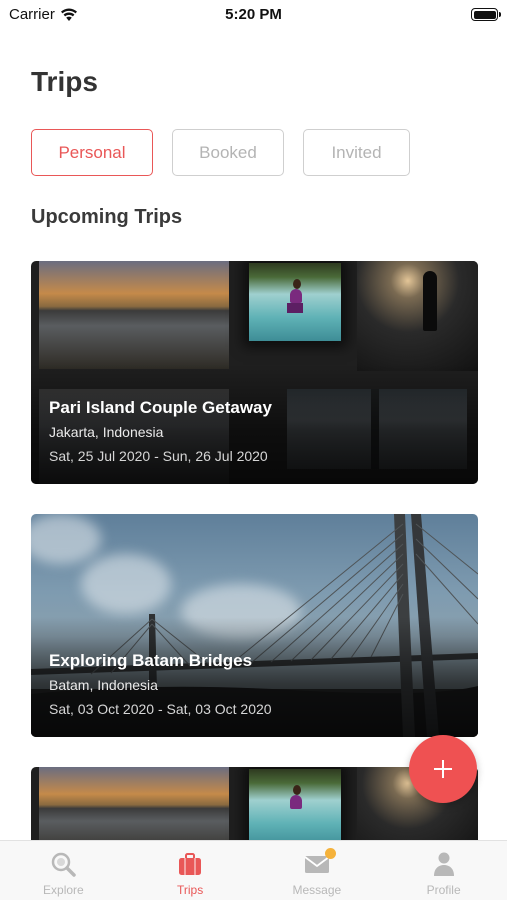  I want to click on add-trip-button, so click(443, 769).